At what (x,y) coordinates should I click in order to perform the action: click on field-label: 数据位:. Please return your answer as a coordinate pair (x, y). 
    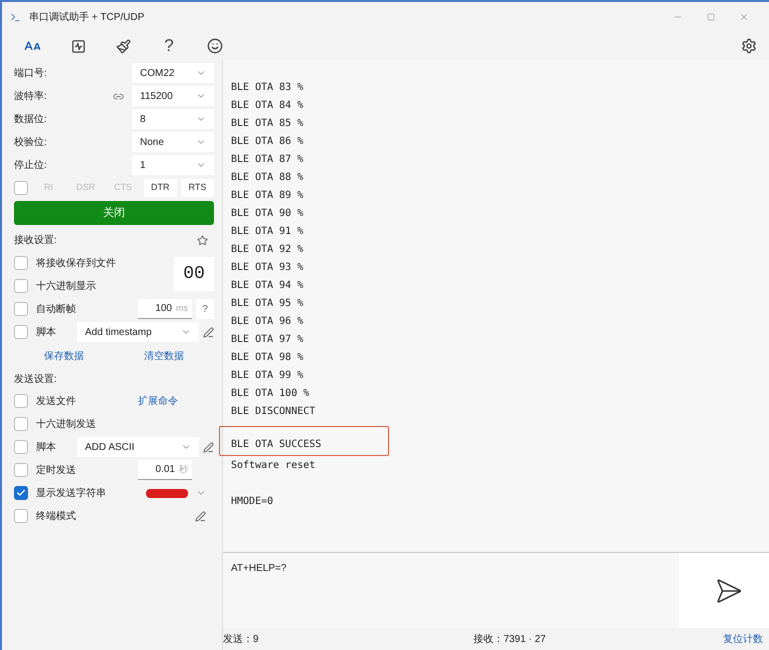
    Looking at the image, I should click on (30, 119).